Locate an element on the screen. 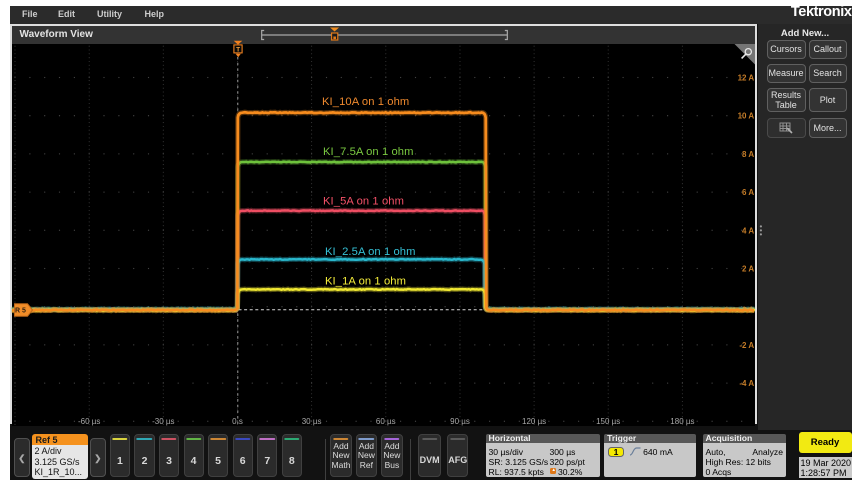  svg-text: 12 A is located at coordinates (745, 77).